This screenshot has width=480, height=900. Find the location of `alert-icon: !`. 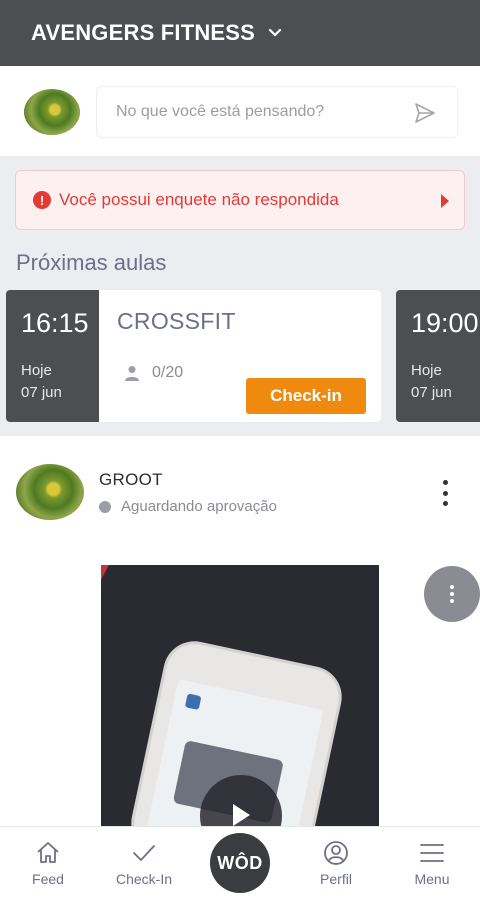

alert-icon: ! is located at coordinates (42, 200).